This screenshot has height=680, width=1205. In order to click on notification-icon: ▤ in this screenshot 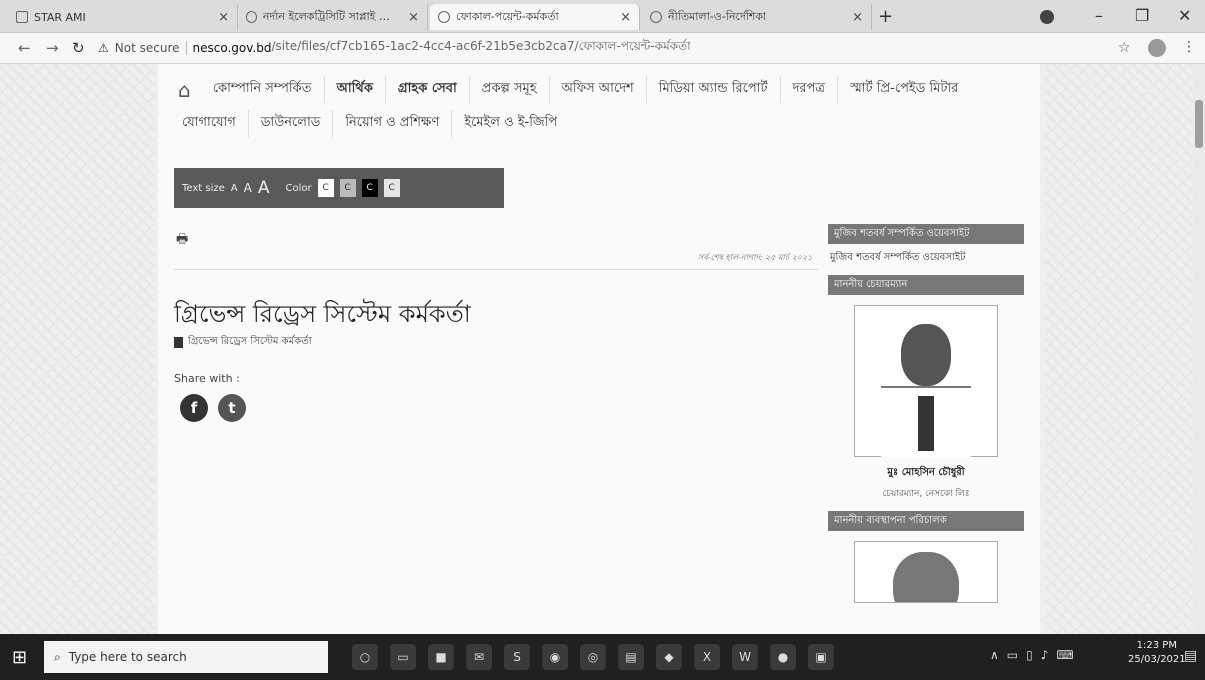, I will do `click(1190, 656)`.